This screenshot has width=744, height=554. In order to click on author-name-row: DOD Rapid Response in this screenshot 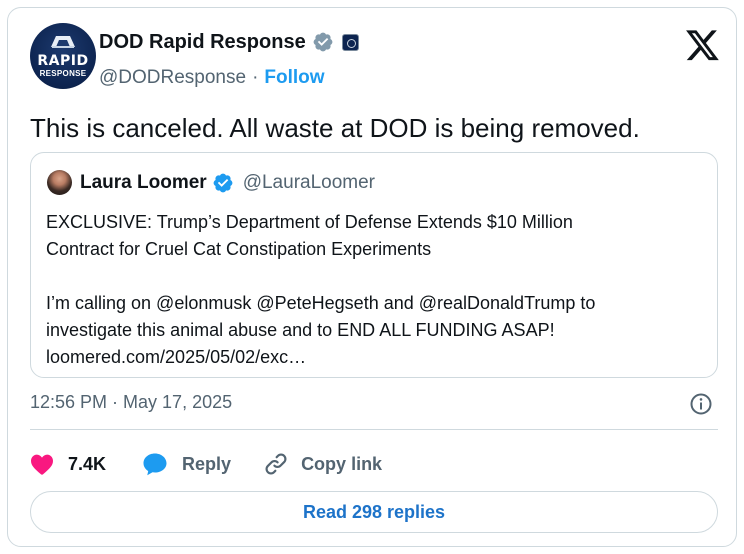, I will do `click(229, 42)`.